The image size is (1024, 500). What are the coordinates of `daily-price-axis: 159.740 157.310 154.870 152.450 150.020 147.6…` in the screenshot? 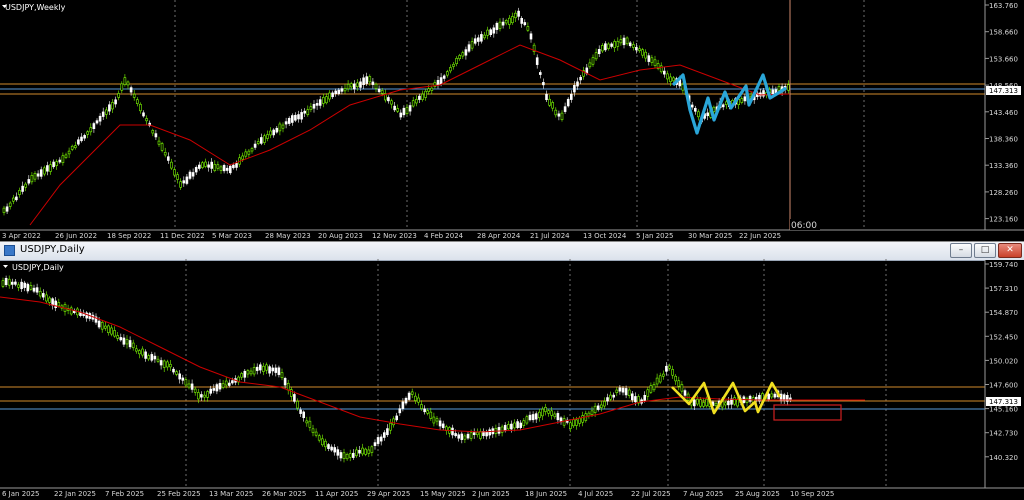 It's located at (1001, 361).